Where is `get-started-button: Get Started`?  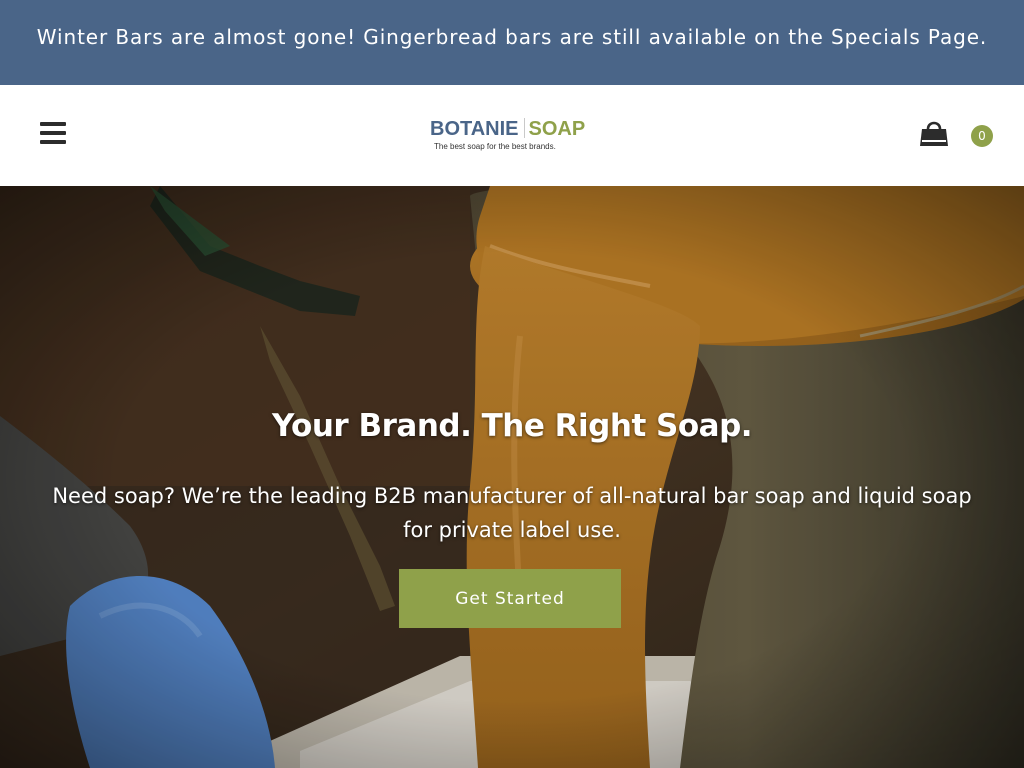 get-started-button: Get Started is located at coordinates (510, 598).